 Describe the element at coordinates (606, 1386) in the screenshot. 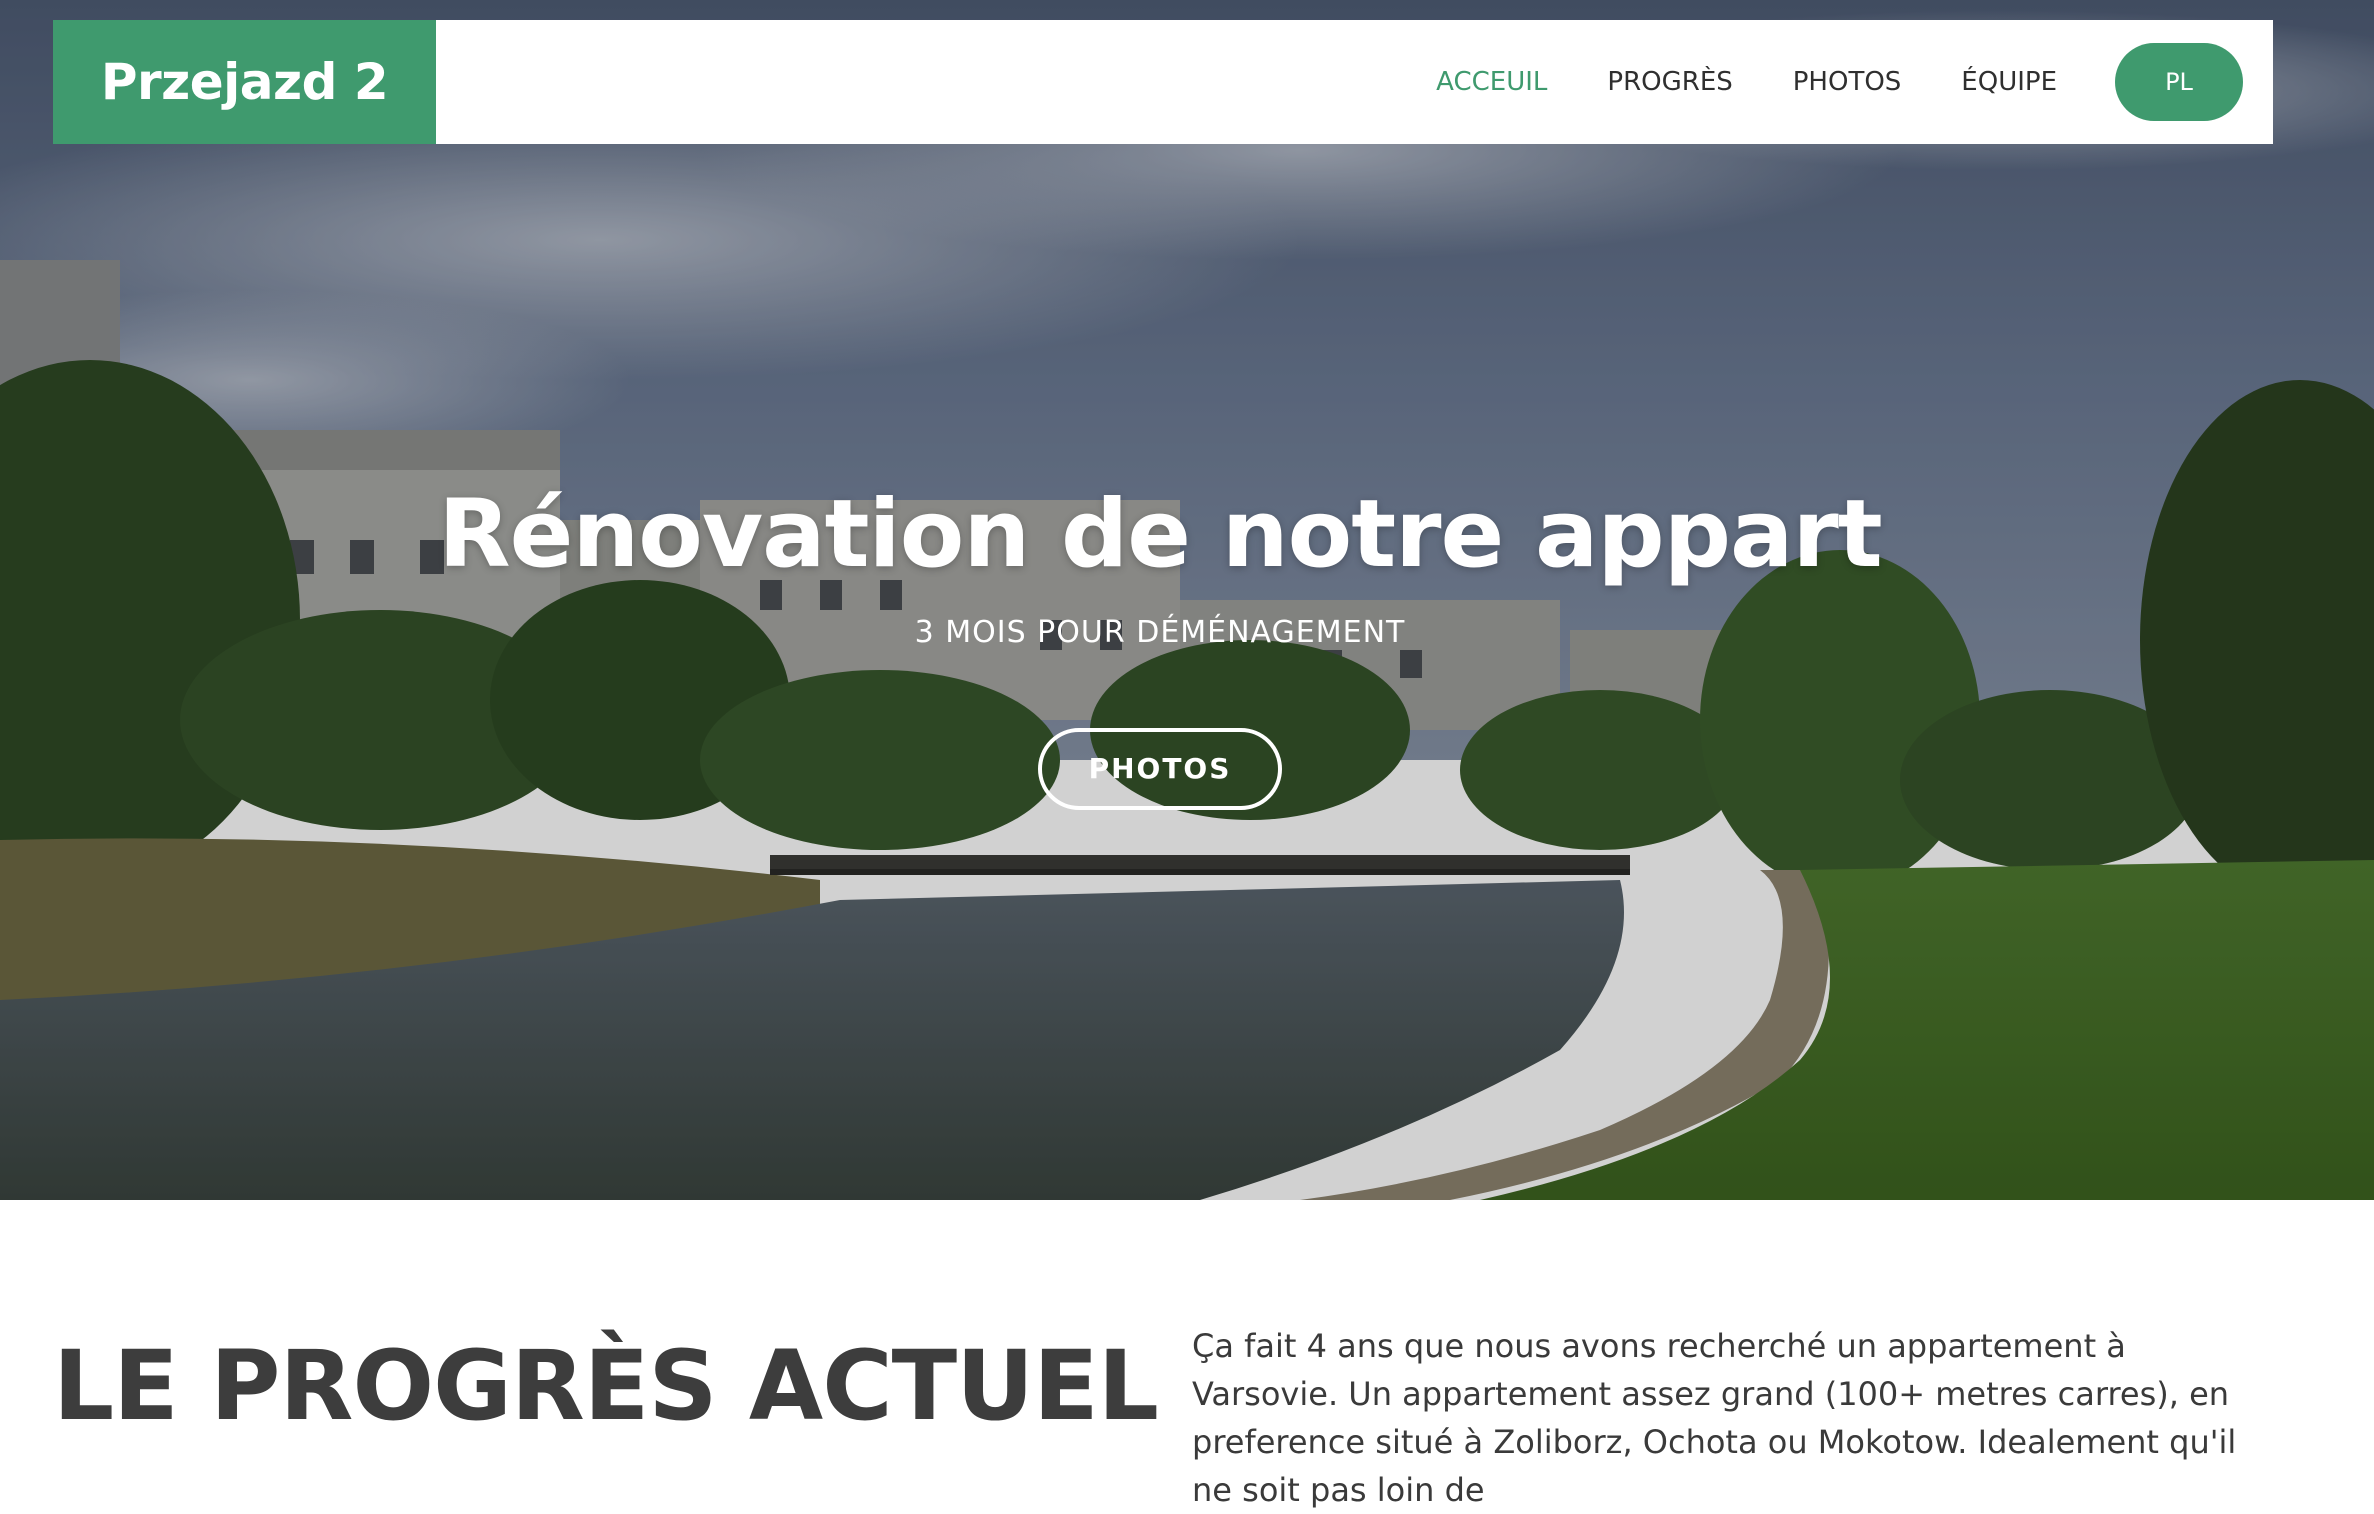

I see `section-title: LE PROGRÈS ACTUEL` at that location.